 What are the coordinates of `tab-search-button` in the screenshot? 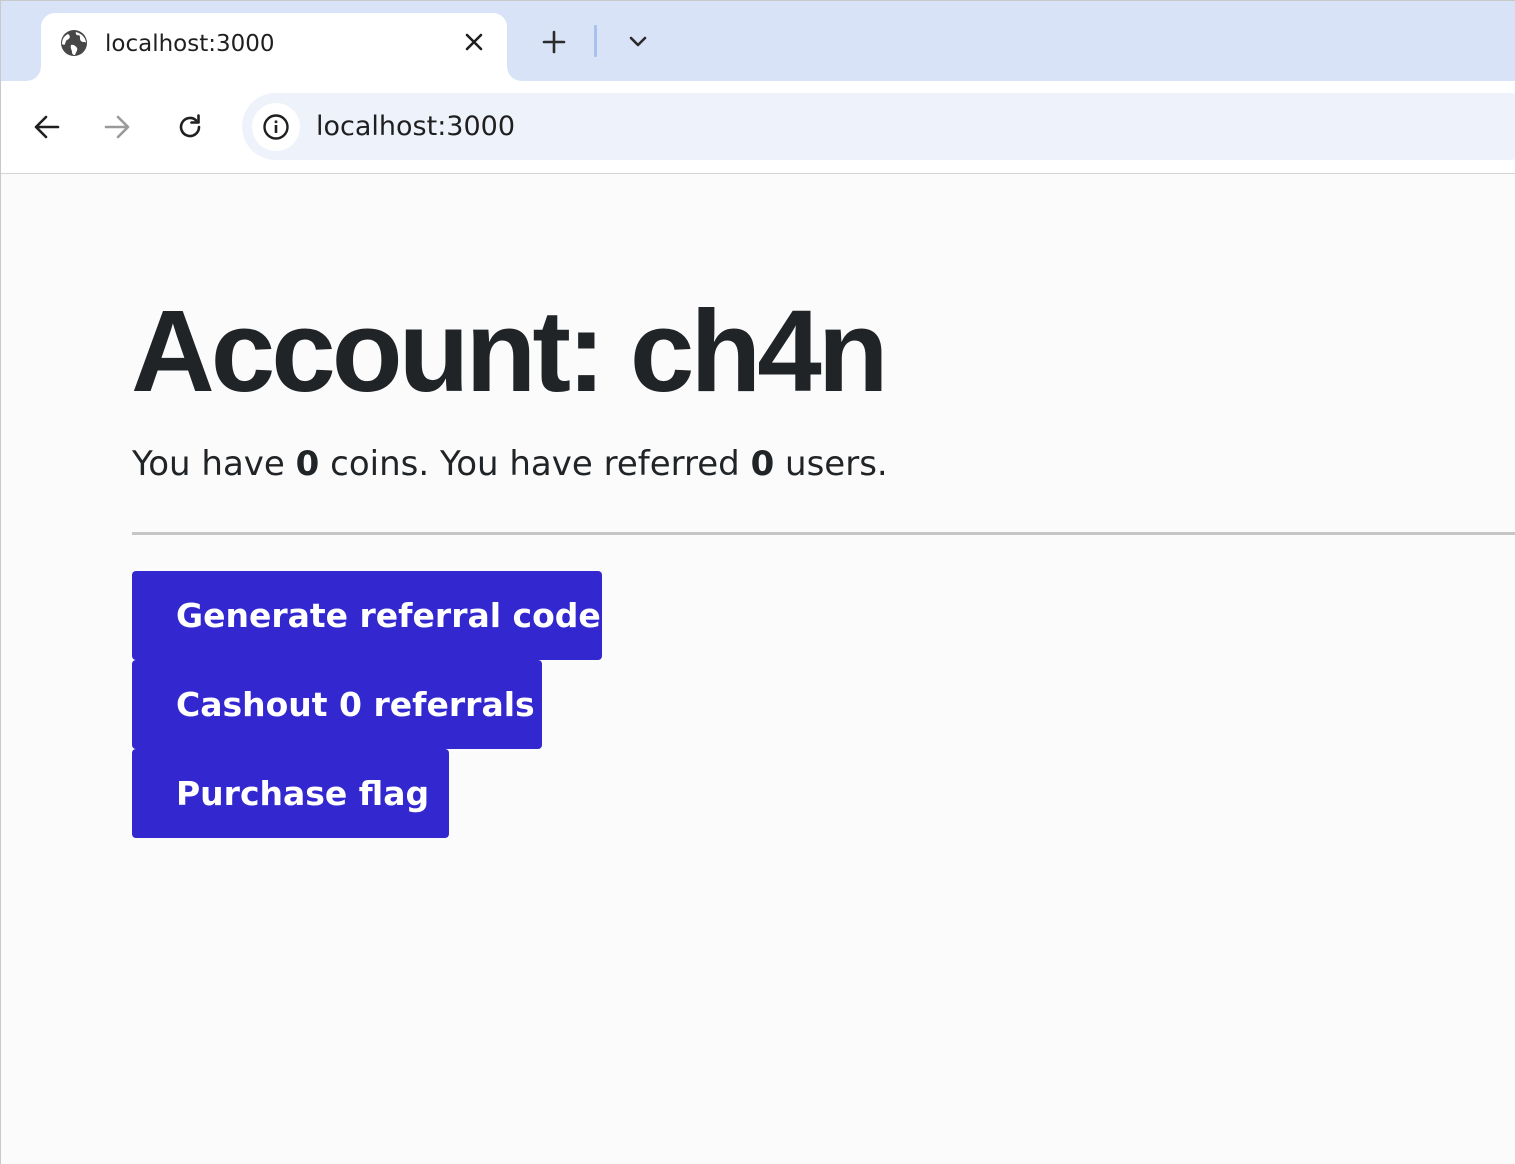 It's located at (638, 42).